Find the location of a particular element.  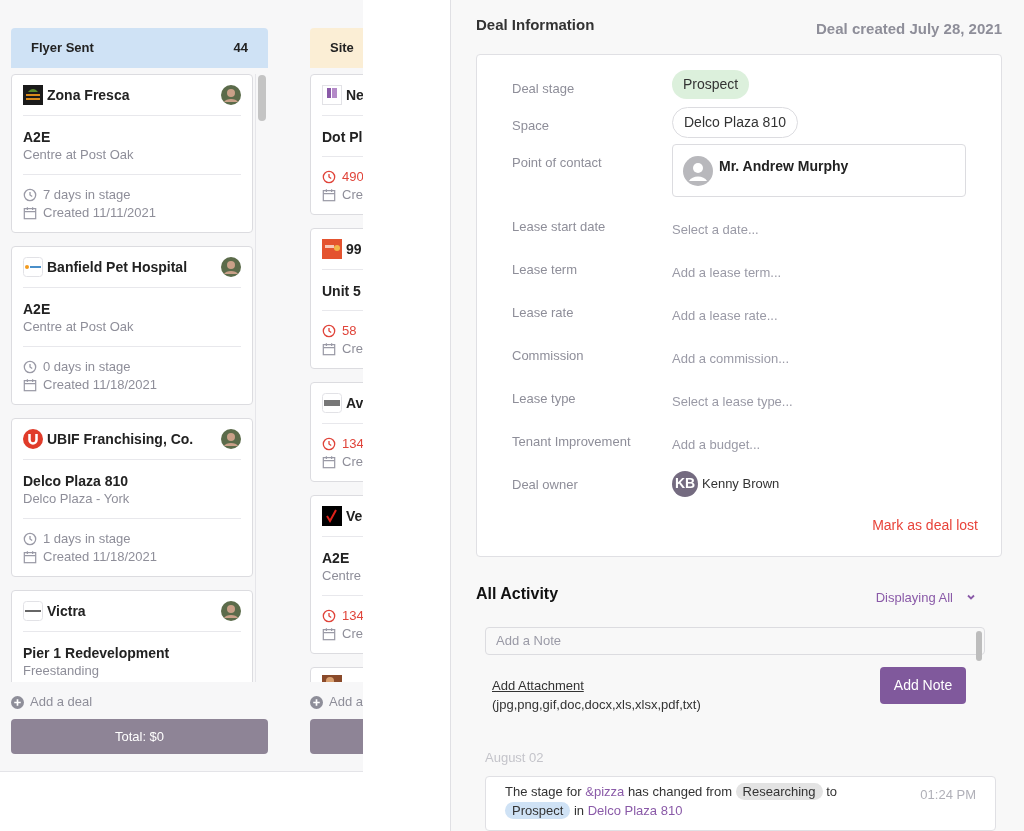

space-name: Dot Pl is located at coordinates (342, 137).